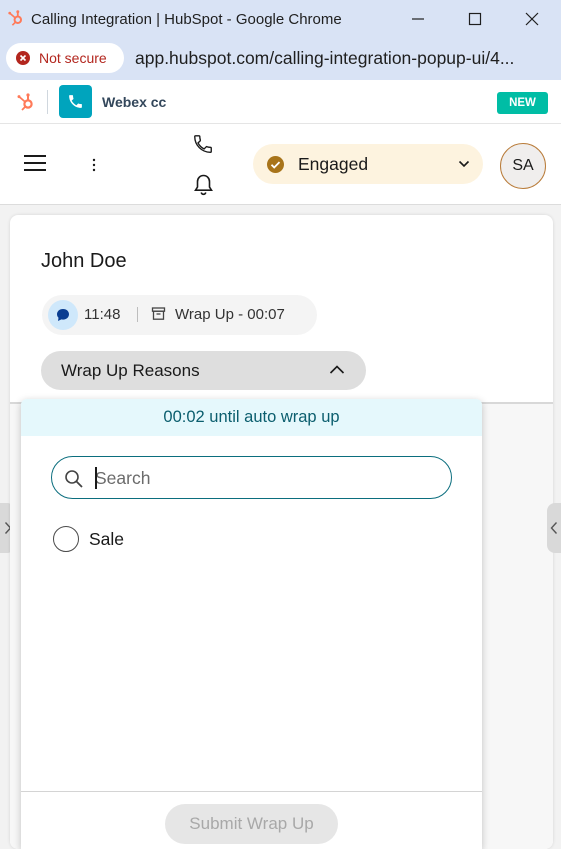  What do you see at coordinates (251, 791) in the screenshot?
I see `popover-divider` at bounding box center [251, 791].